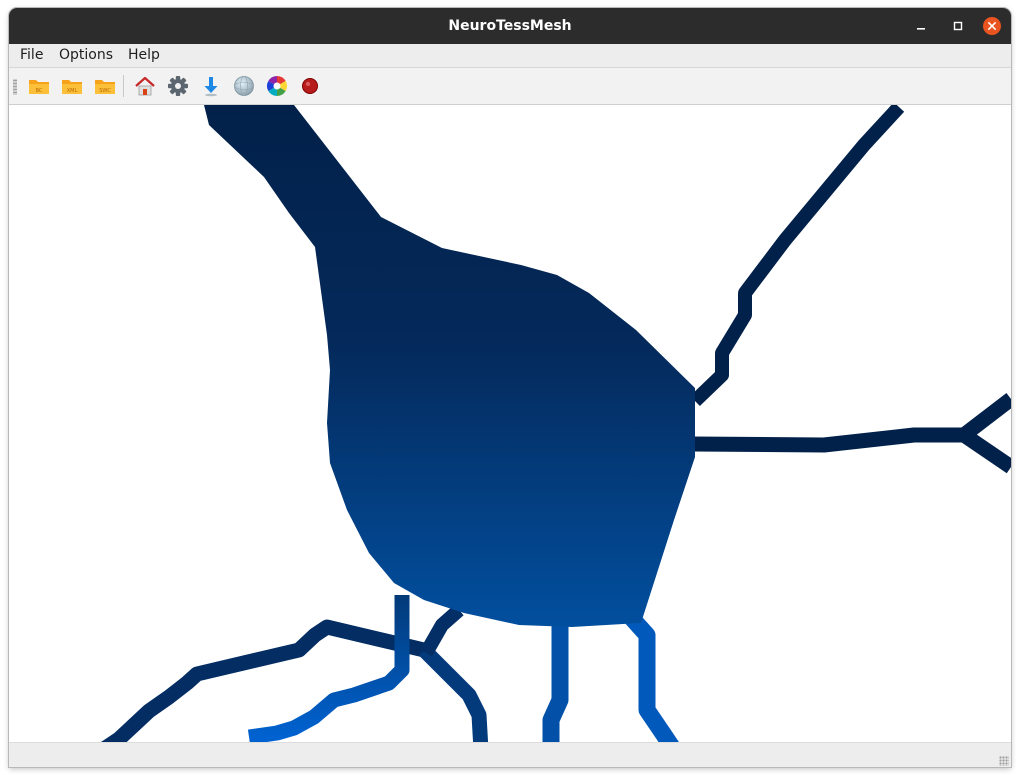  Describe the element at coordinates (797, 256) in the screenshot. I see `dendrite-upper-right` at that location.